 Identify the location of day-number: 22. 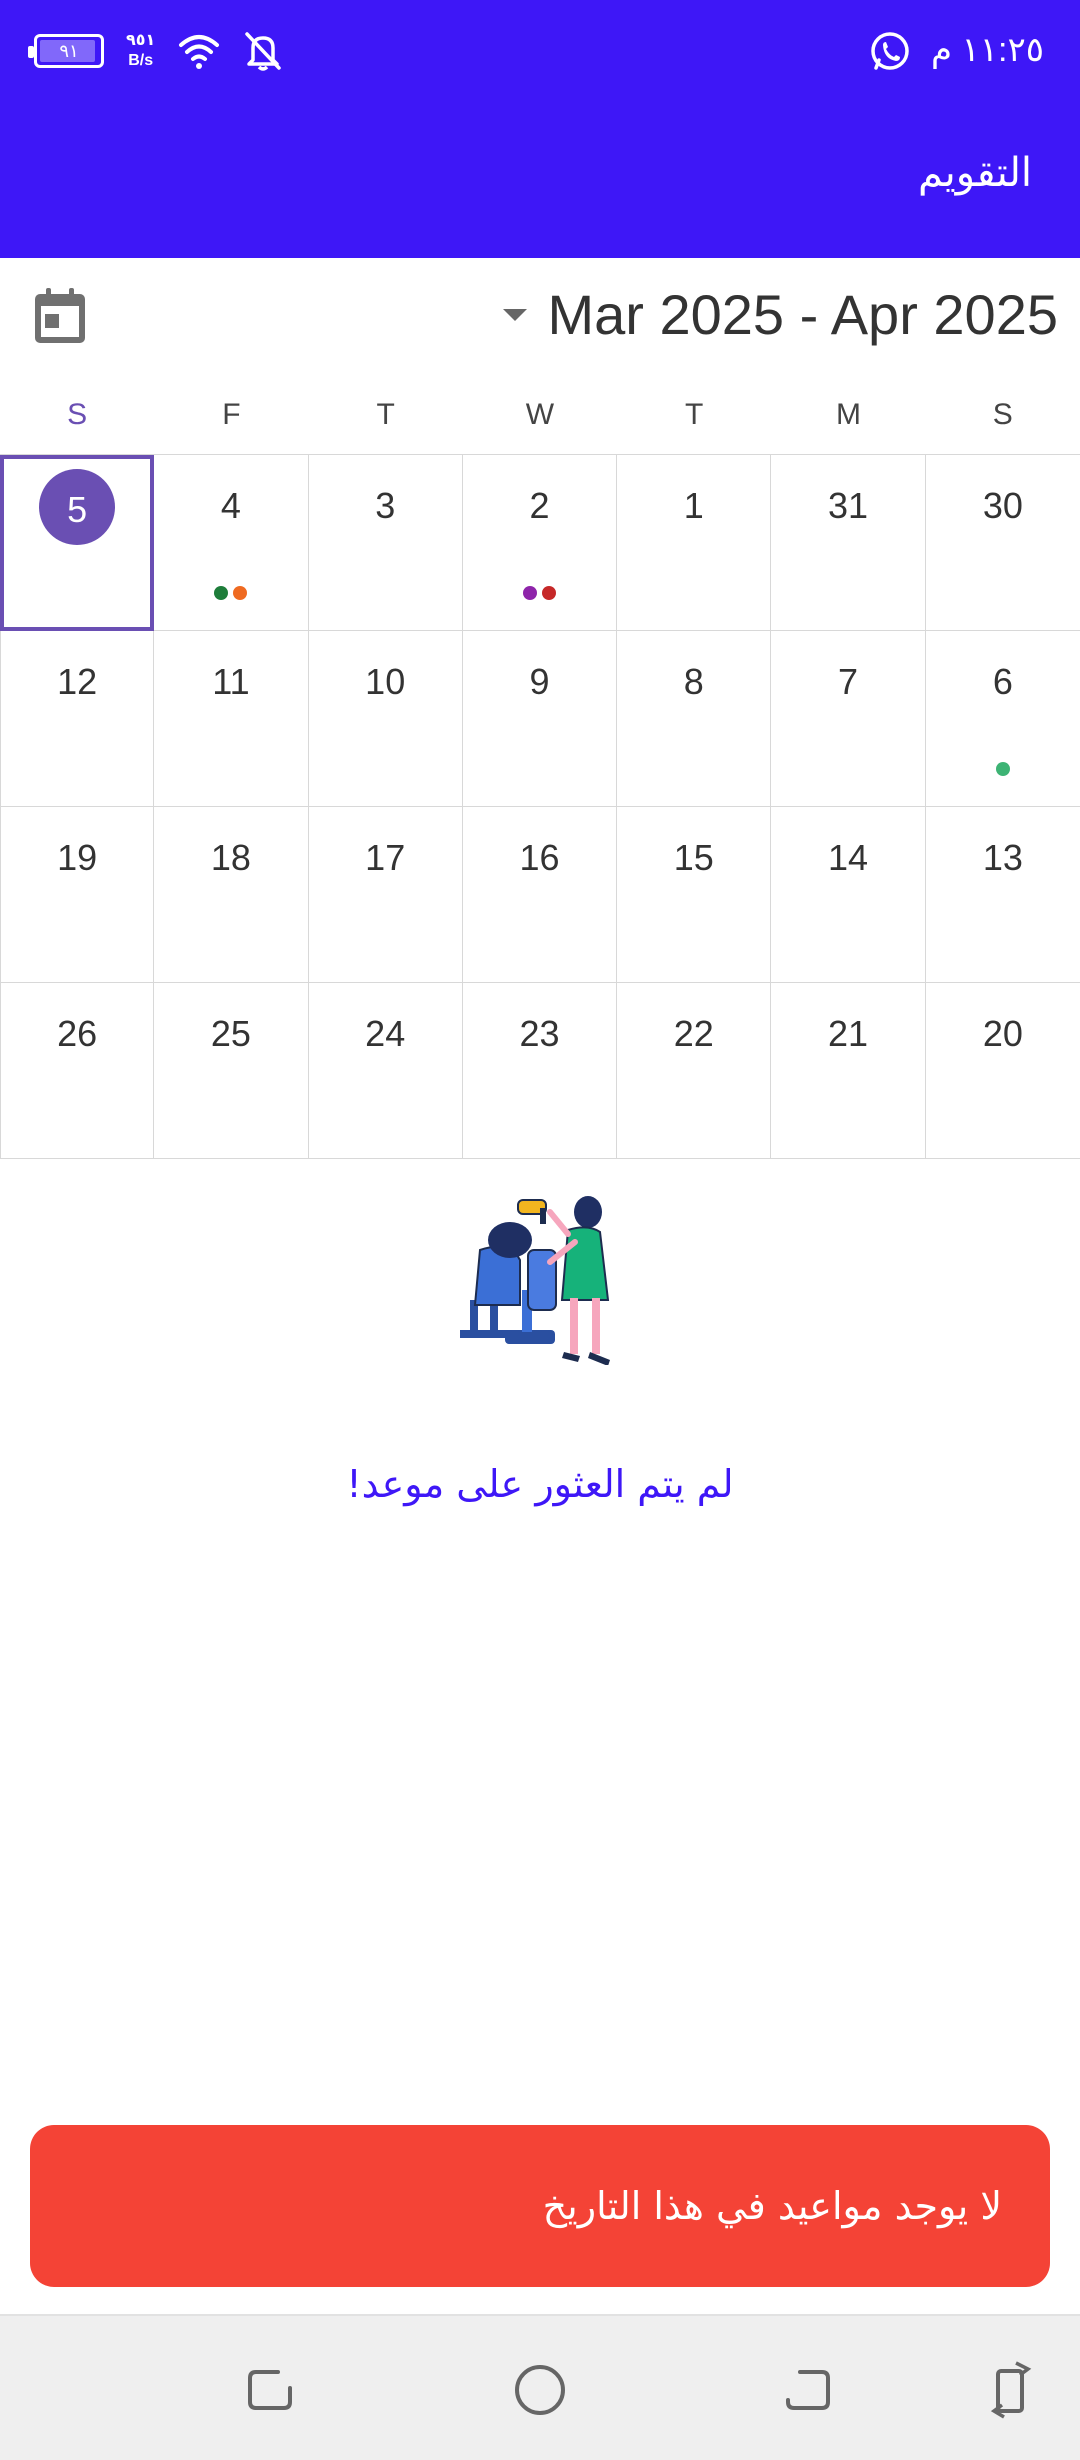
(693, 1033).